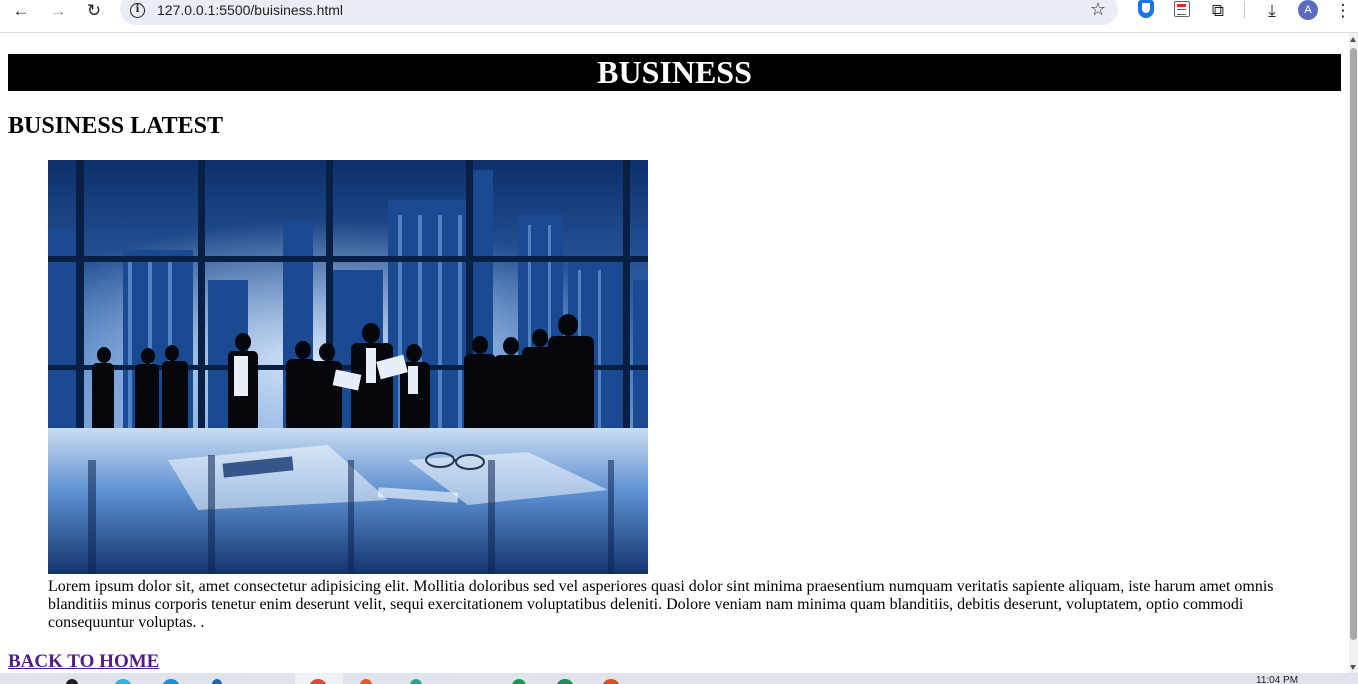 The height and width of the screenshot is (684, 1358). What do you see at coordinates (58, 10) in the screenshot?
I see `forward-icon: →` at bounding box center [58, 10].